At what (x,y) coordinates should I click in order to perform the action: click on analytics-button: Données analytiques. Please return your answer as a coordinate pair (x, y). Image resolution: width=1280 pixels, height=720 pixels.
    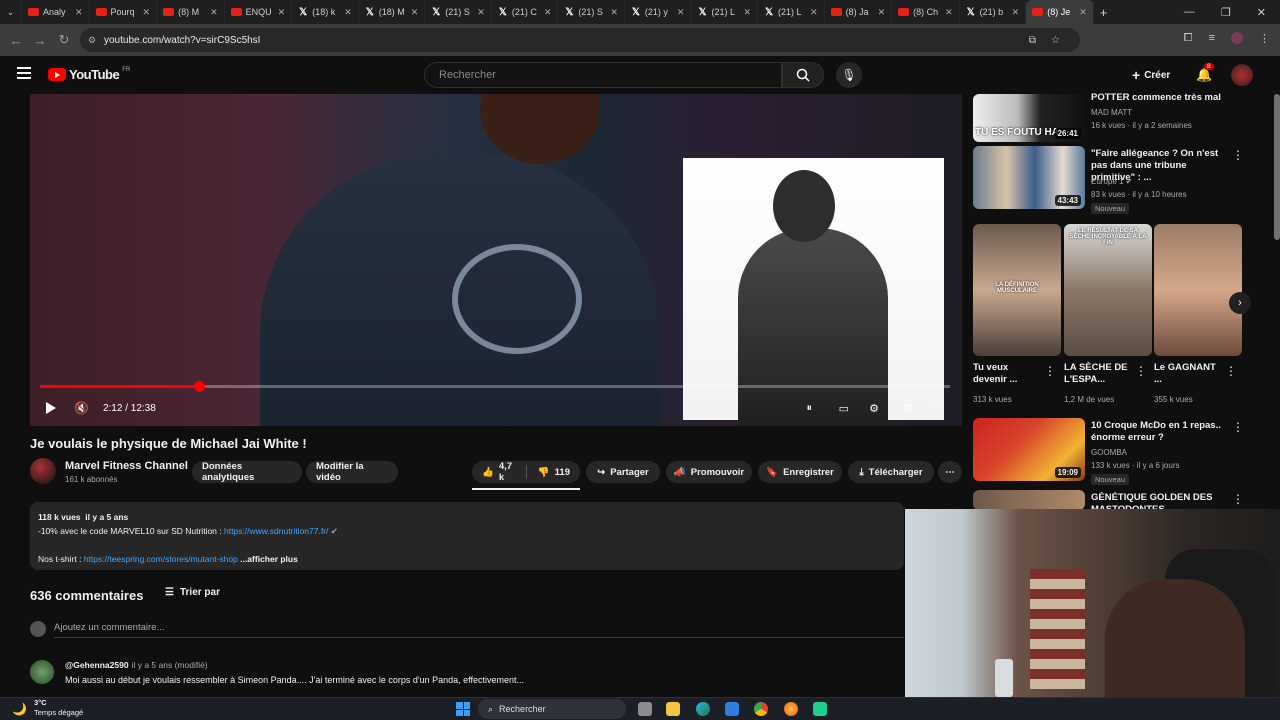
    Looking at the image, I should click on (247, 472).